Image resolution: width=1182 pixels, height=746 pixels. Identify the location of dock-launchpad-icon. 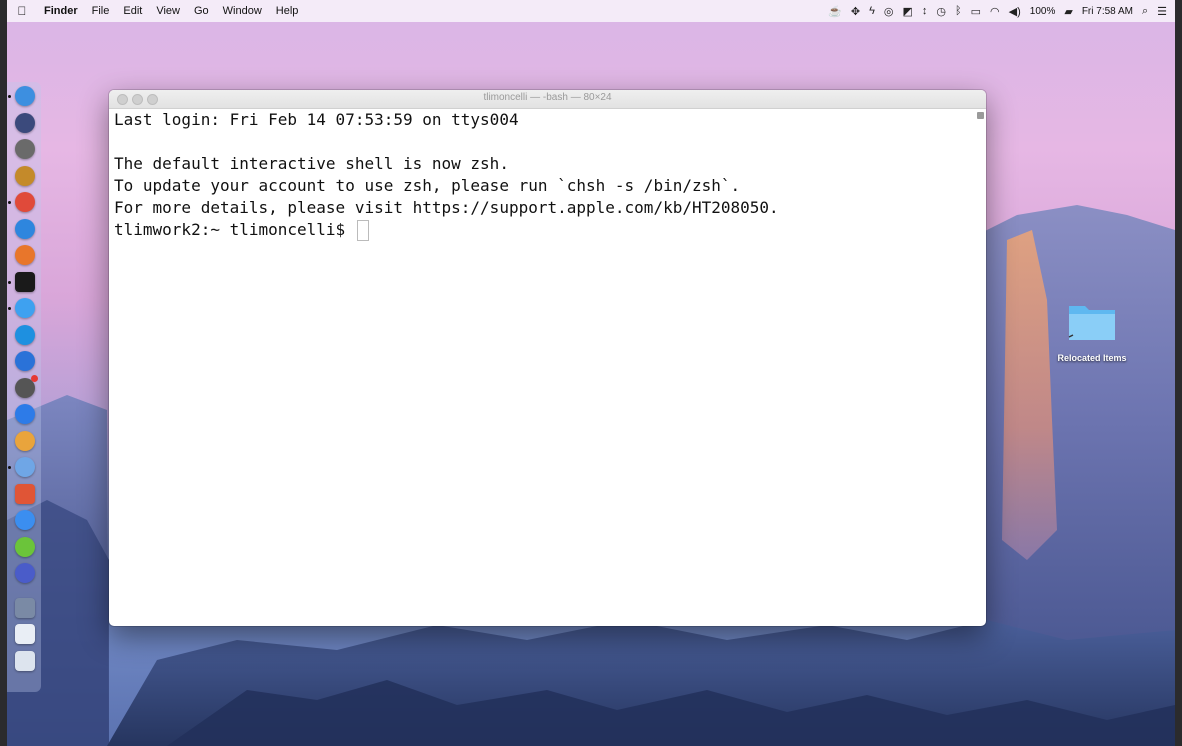
(25, 122).